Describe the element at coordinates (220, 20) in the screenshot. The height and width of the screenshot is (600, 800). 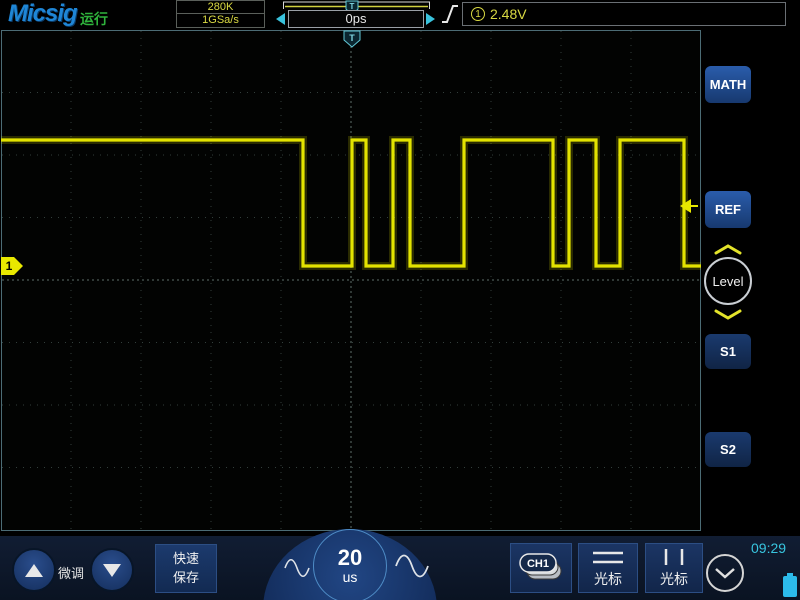
I see `sample-rate-value: 1GSa/s` at that location.